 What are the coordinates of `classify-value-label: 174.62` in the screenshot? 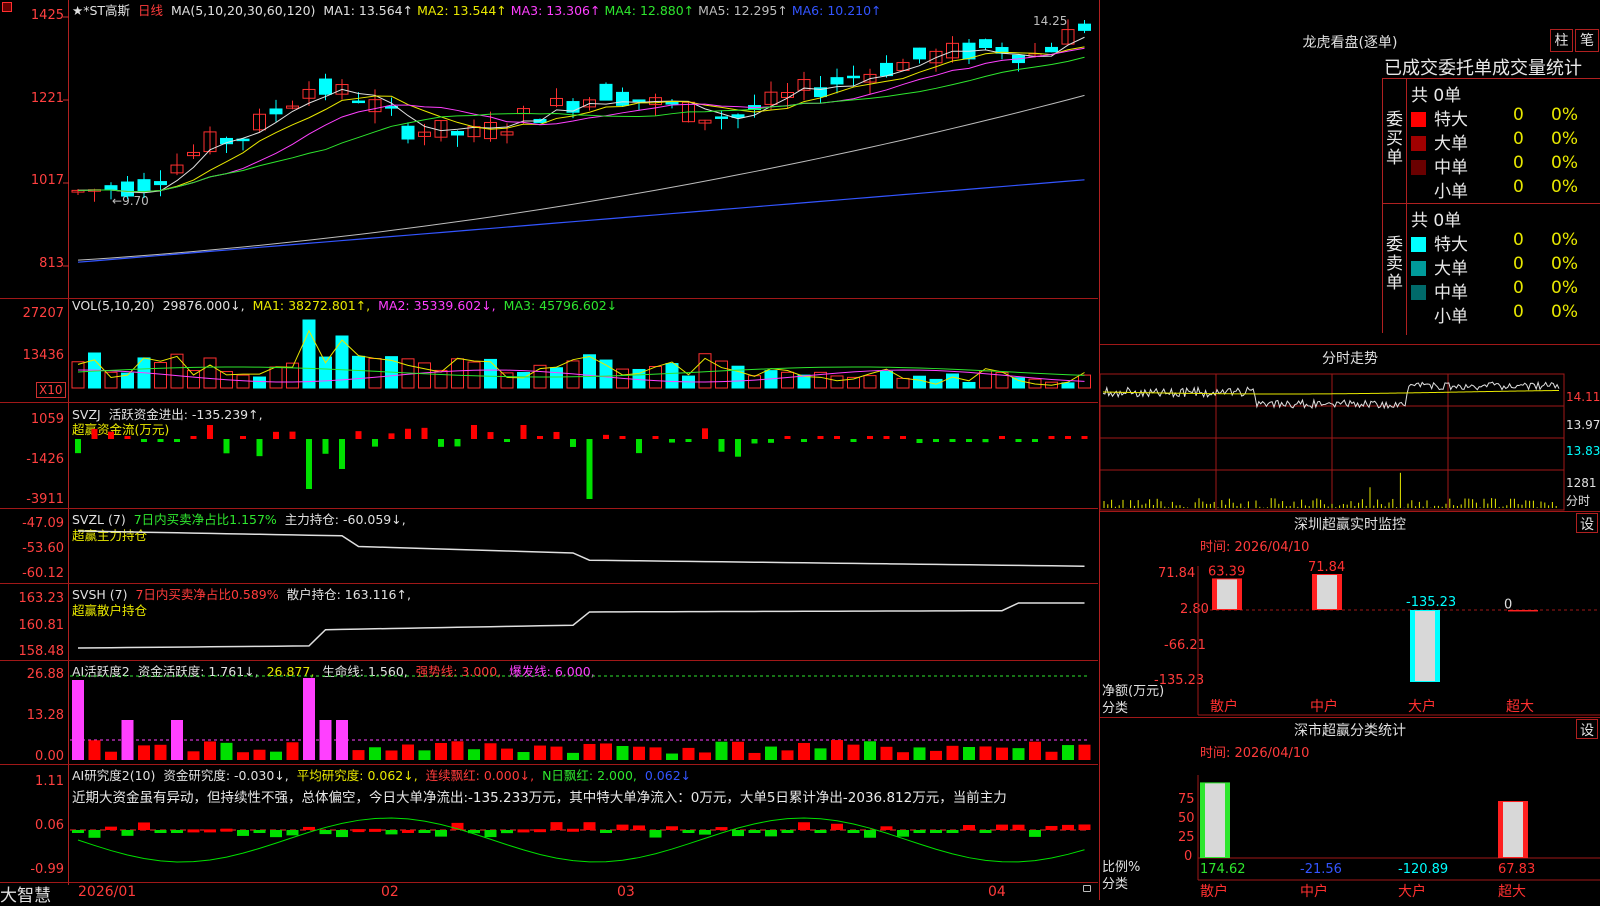 It's located at (1223, 869).